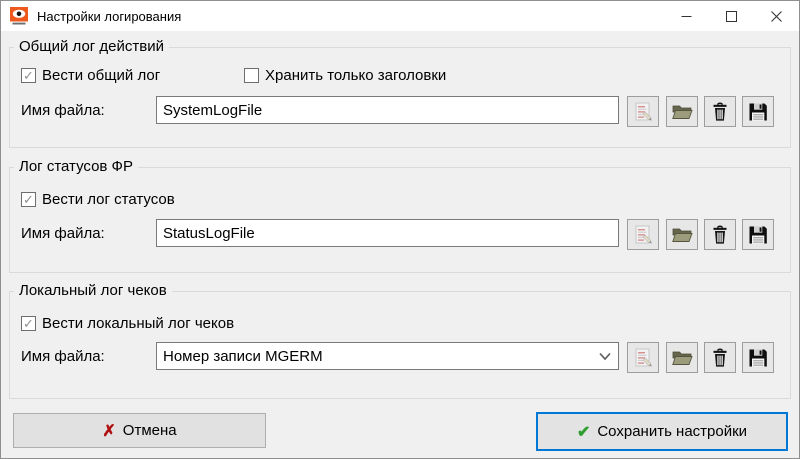 This screenshot has width=800, height=459. What do you see at coordinates (356, 75) in the screenshot?
I see `checkbox-label: Хранить только заголовки` at bounding box center [356, 75].